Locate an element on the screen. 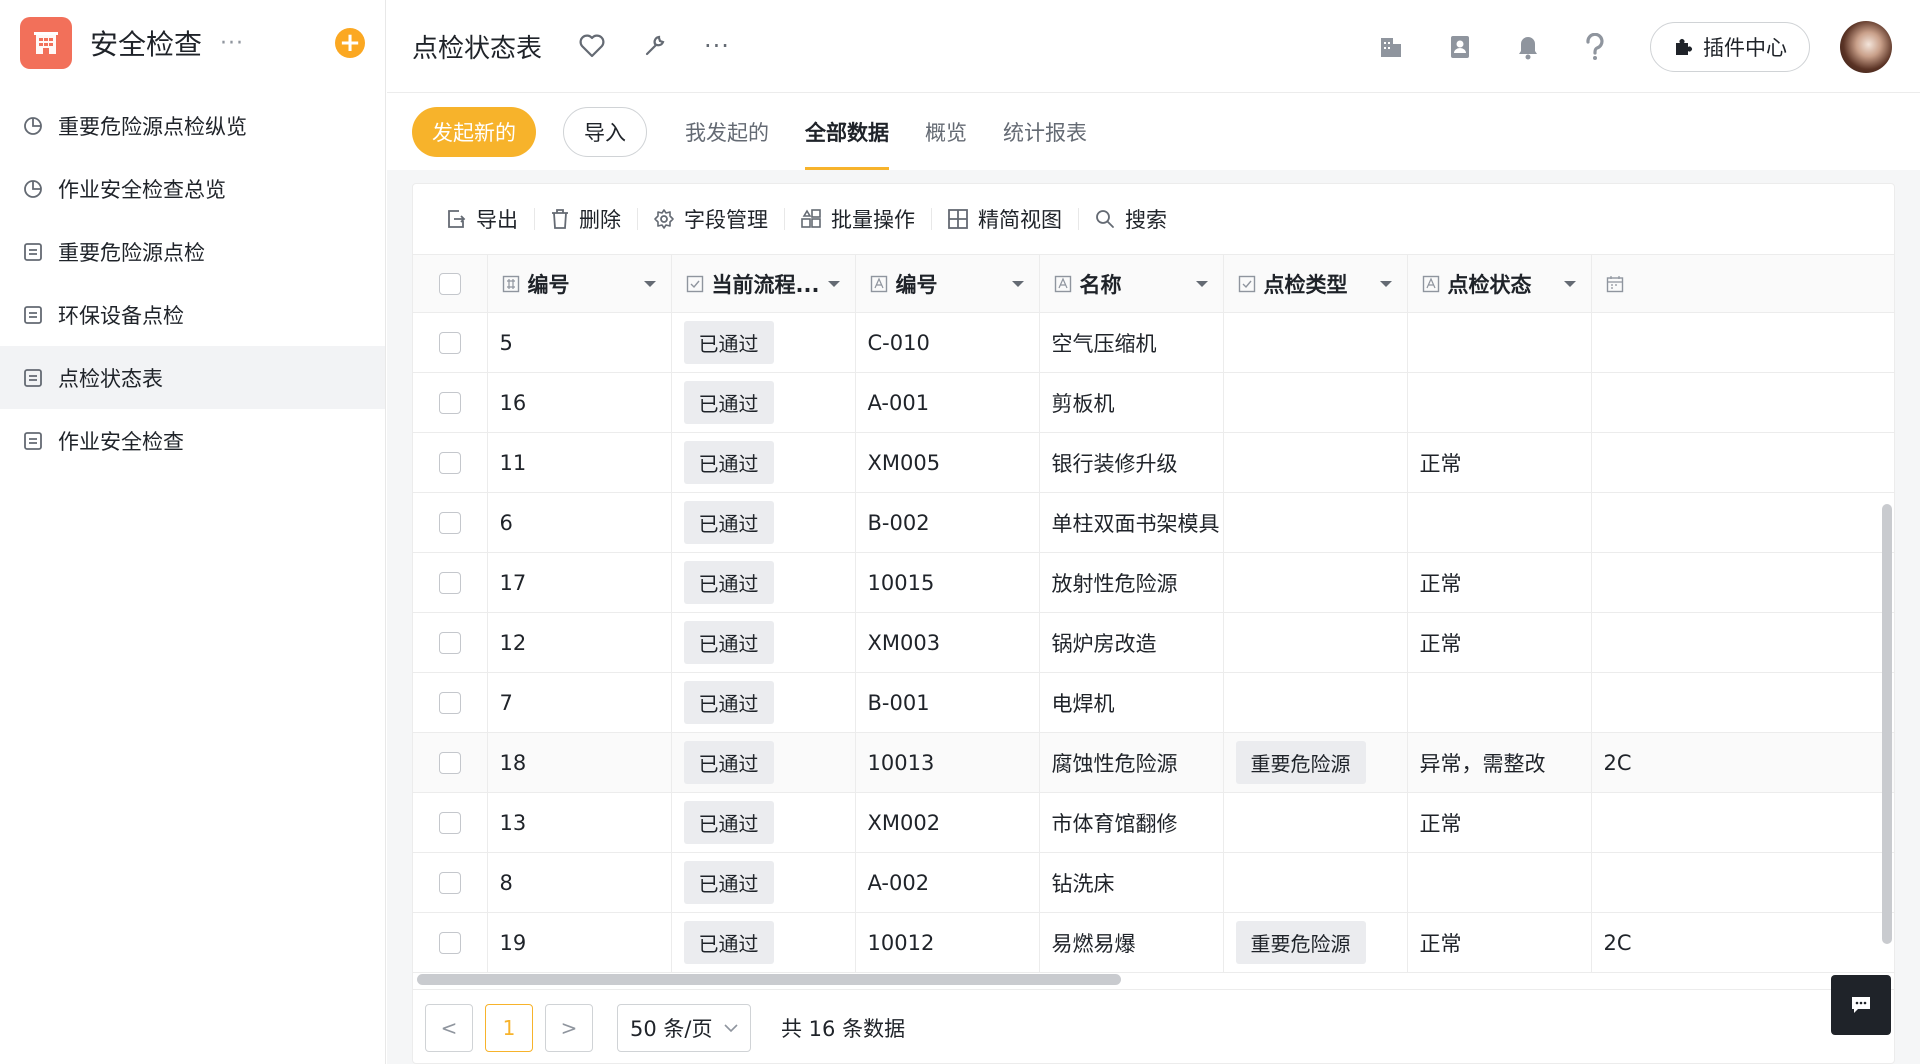 The width and height of the screenshot is (1920, 1064). tab-all-data: 全部数据 is located at coordinates (847, 132).